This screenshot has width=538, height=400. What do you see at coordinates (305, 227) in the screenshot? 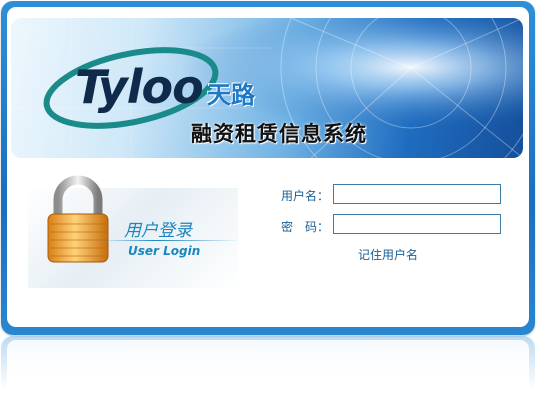
I see `password-label: 密 码：` at bounding box center [305, 227].